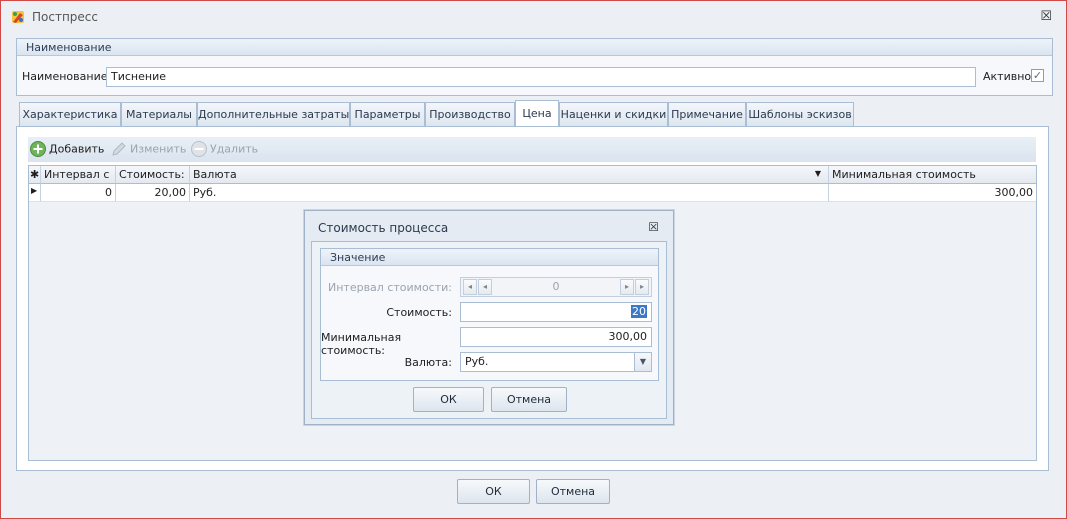  I want to click on tab-sketch-templates: Шаблоны эскизов, so click(800, 114).